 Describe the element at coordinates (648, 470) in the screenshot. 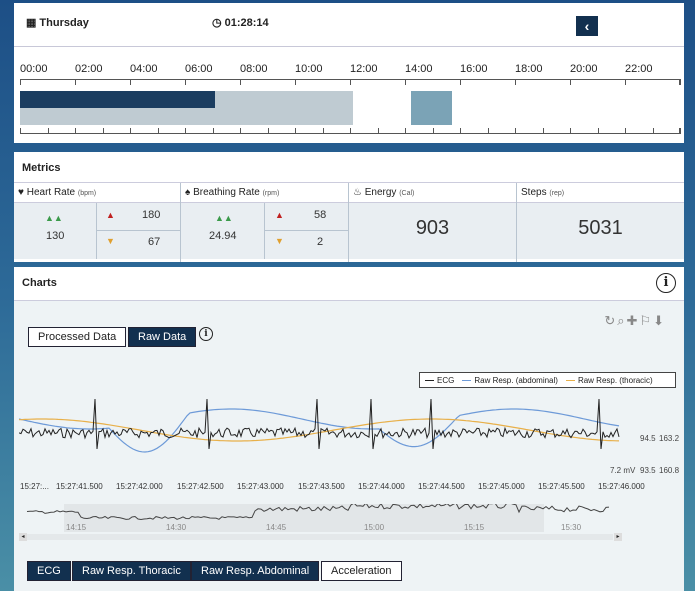

I see `abd-bot-label: 93.5` at that location.